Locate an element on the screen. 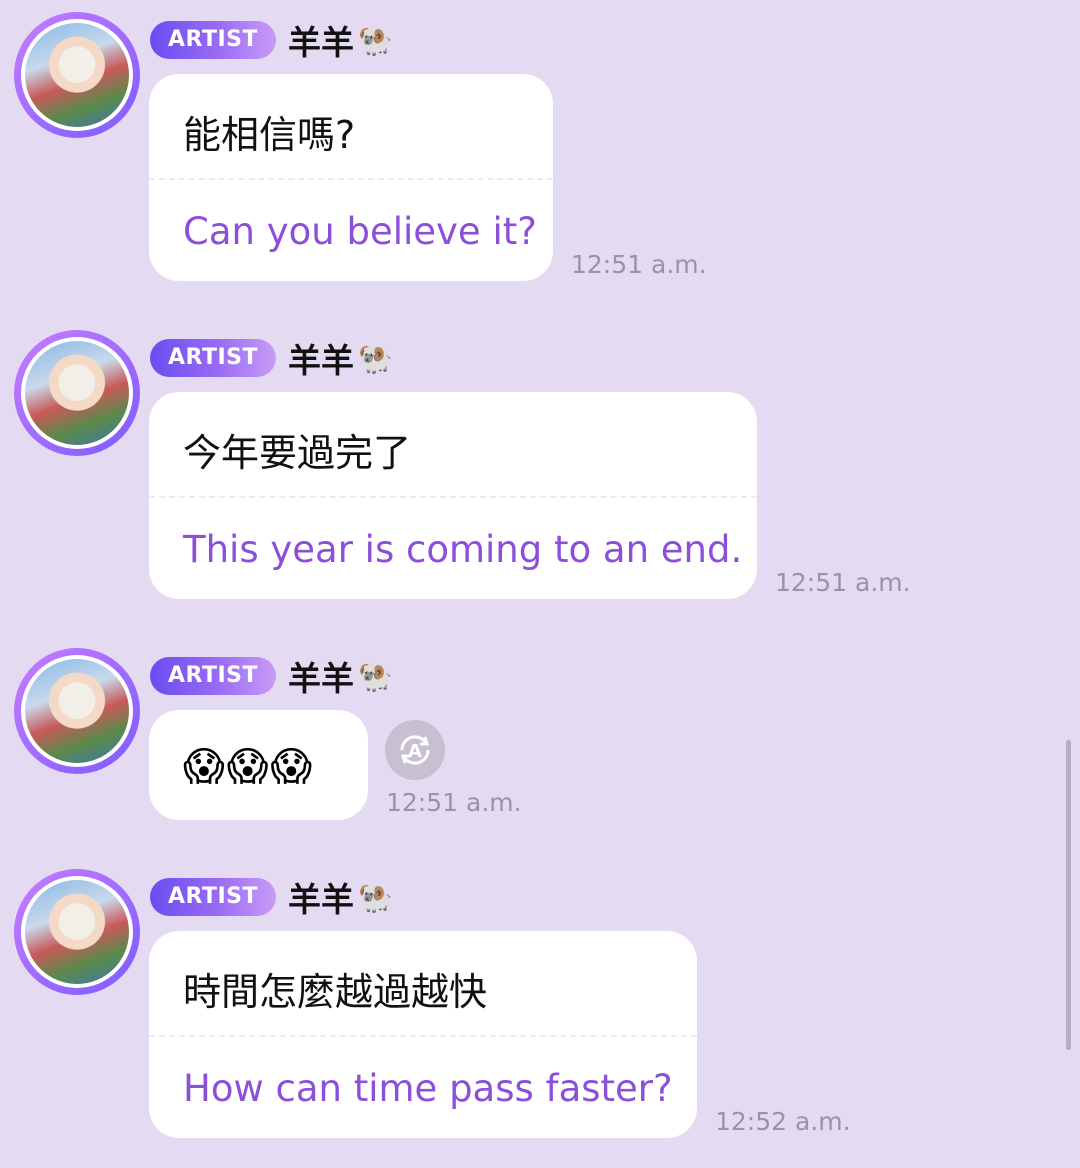  original-text: 時間怎麼越過越快 is located at coordinates (335, 992).